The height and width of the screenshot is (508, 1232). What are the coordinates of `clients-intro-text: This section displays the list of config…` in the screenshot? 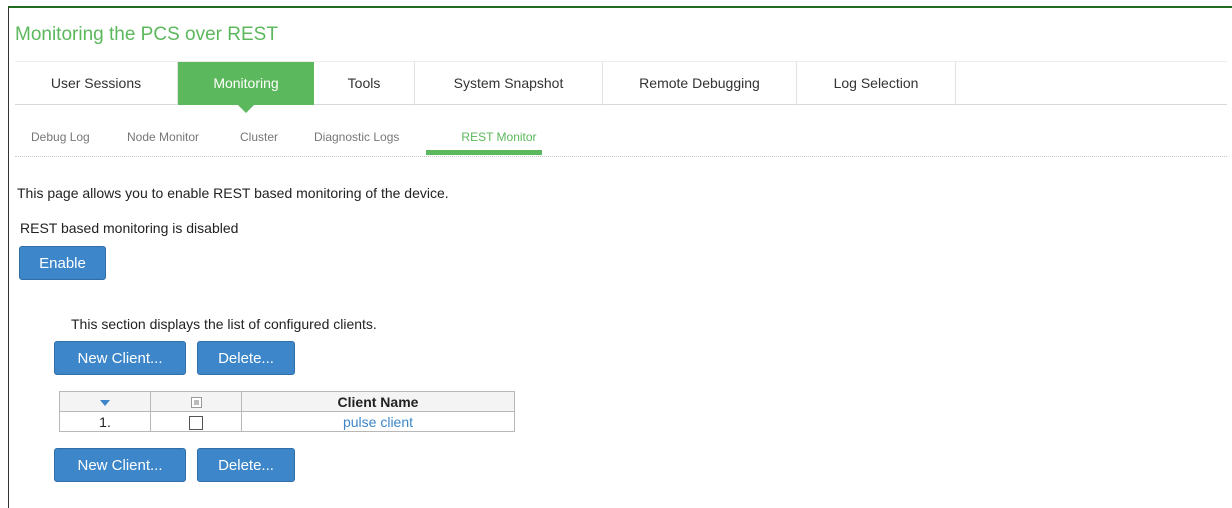 It's located at (224, 324).